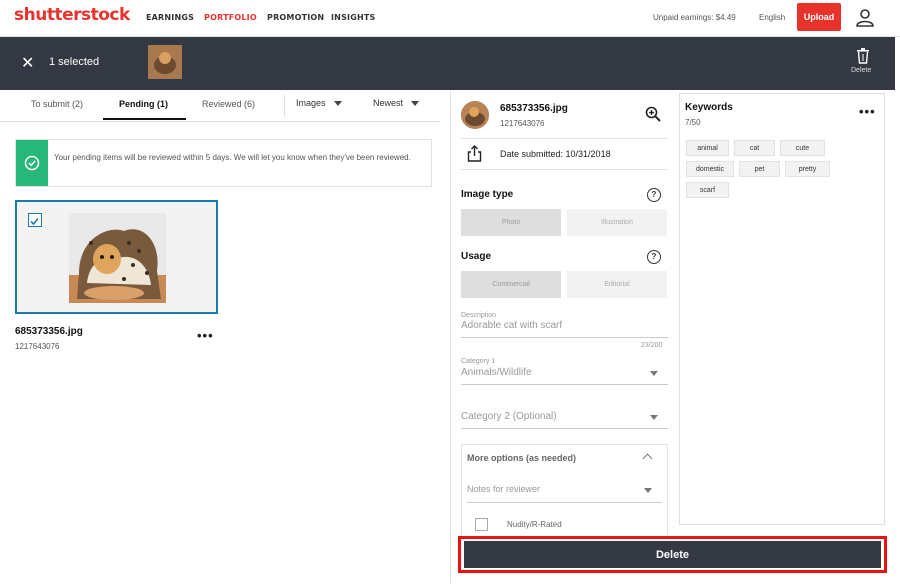 Image resolution: width=900 pixels, height=584 pixels. What do you see at coordinates (37, 346) in the screenshot?
I see `item-id: 1217643076` at bounding box center [37, 346].